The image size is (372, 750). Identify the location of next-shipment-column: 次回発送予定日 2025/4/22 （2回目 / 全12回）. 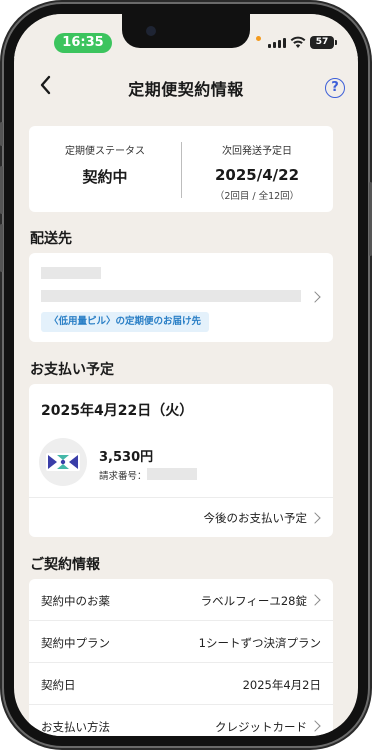
(257, 172).